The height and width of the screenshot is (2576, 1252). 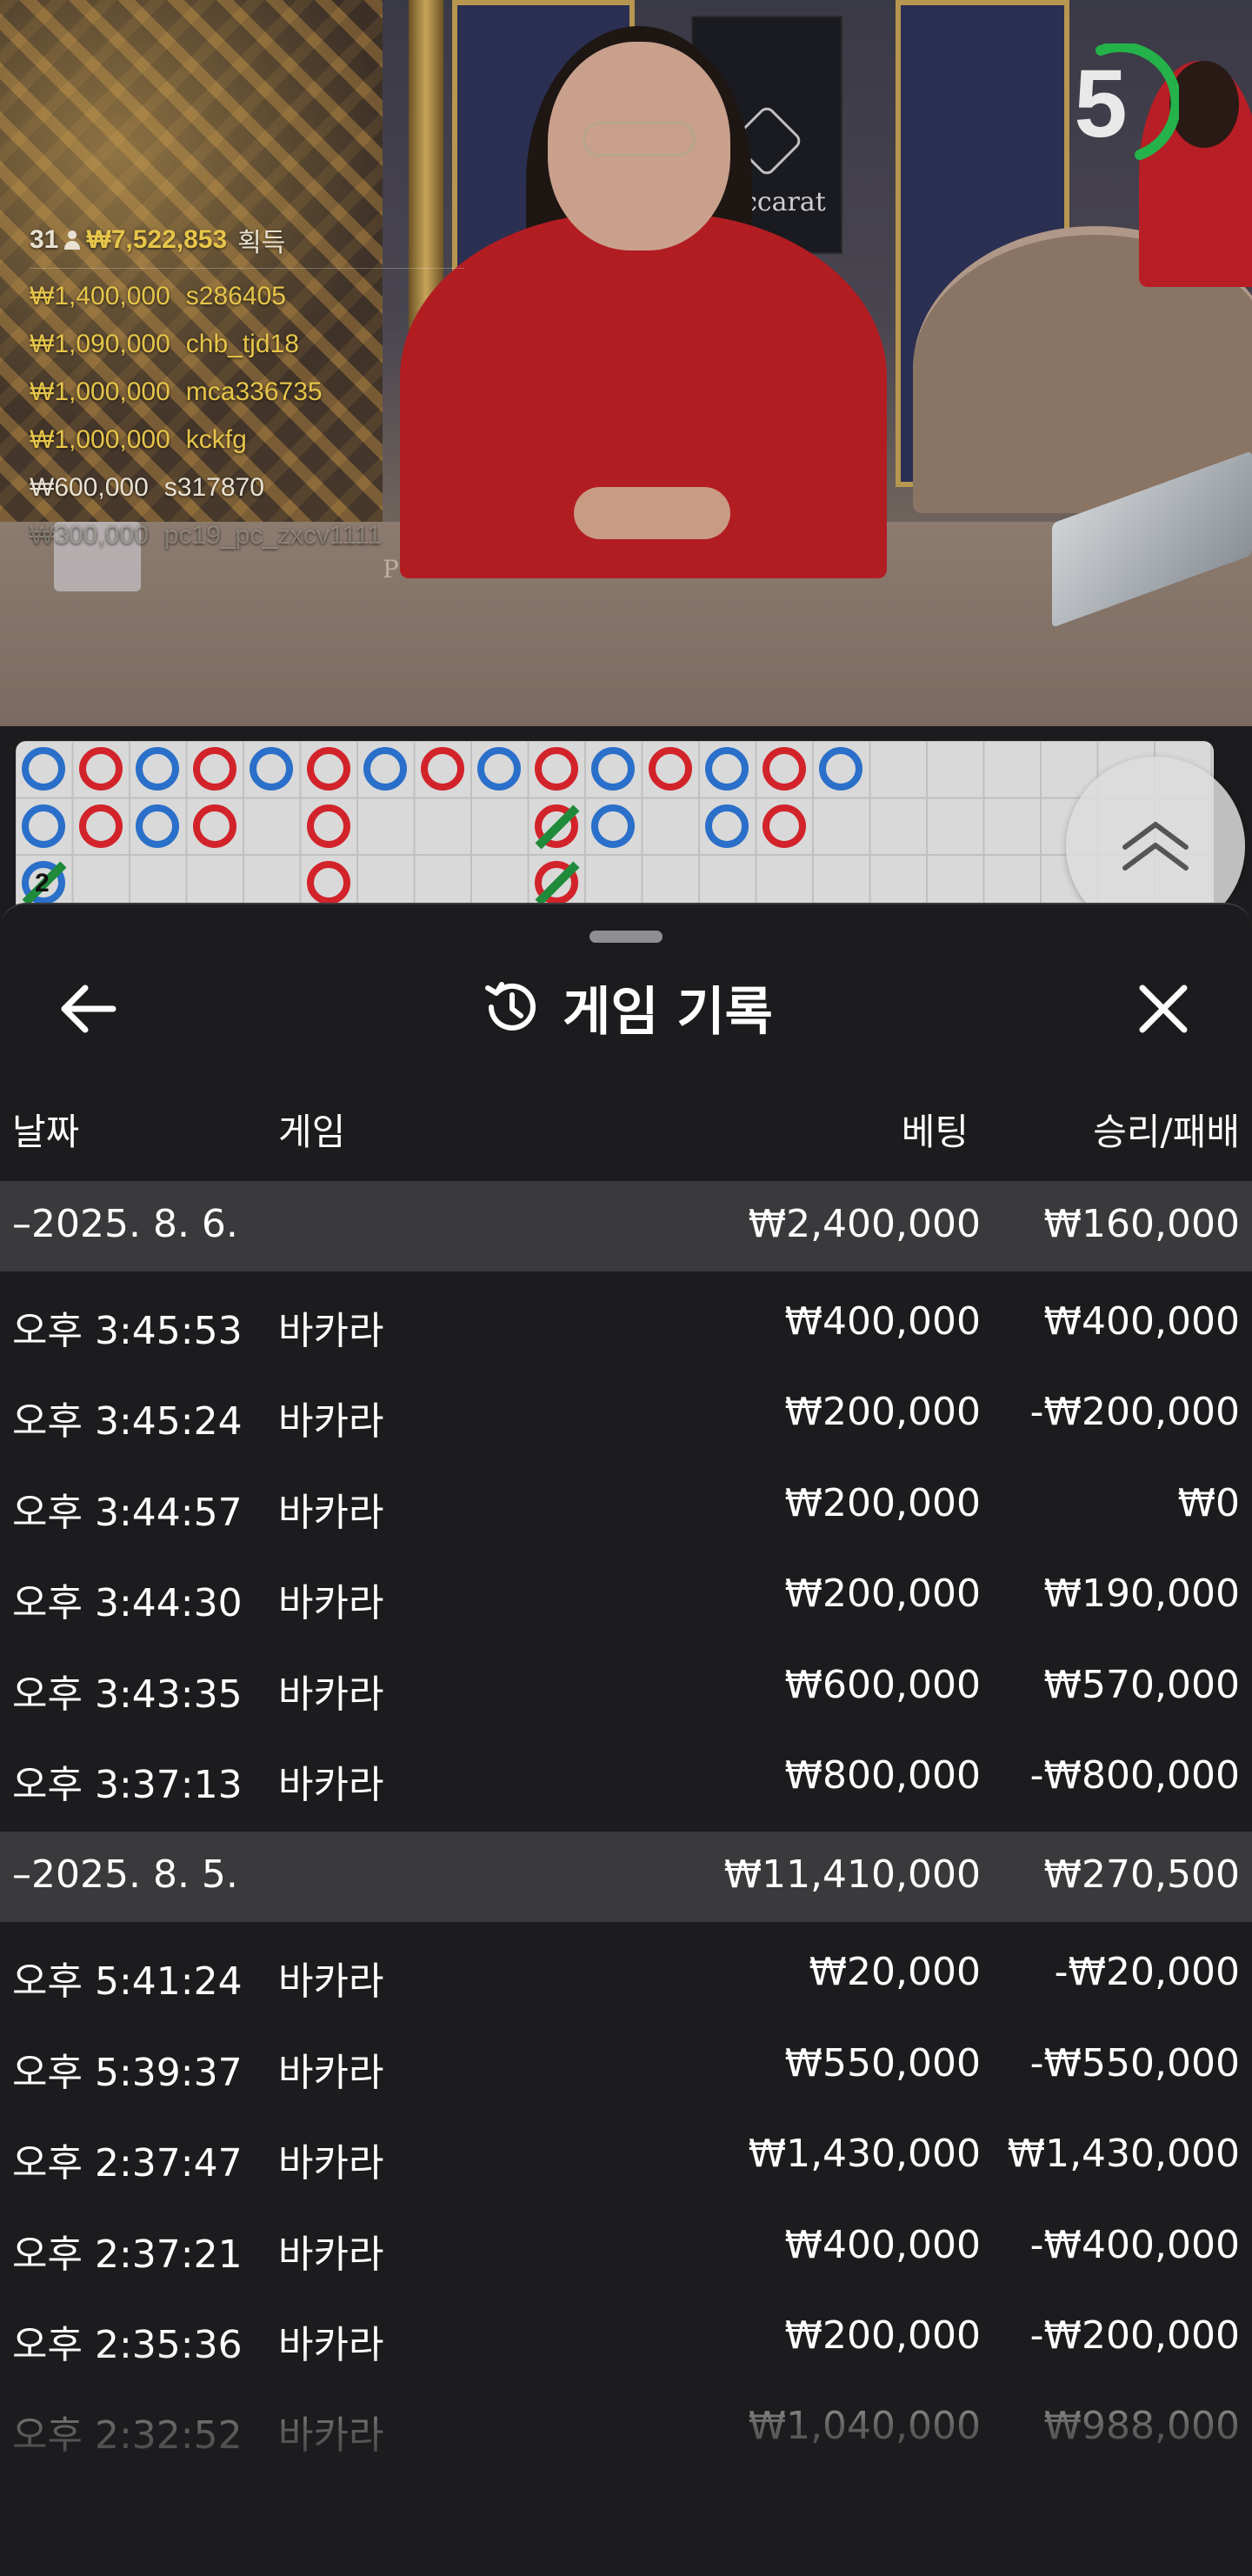 I want to click on person-icon, so click(x=72, y=240).